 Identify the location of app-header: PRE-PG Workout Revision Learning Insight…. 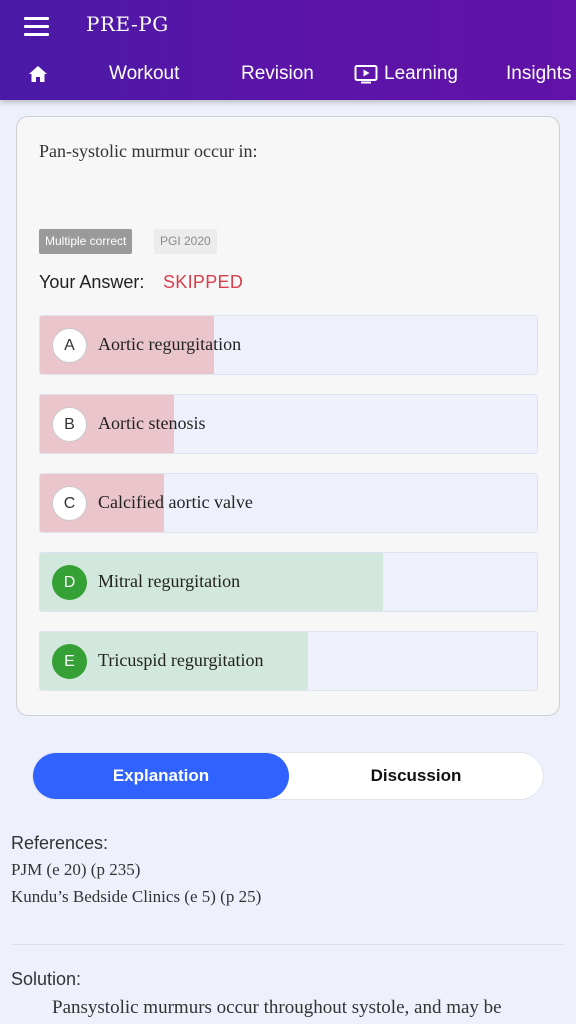
(288, 50).